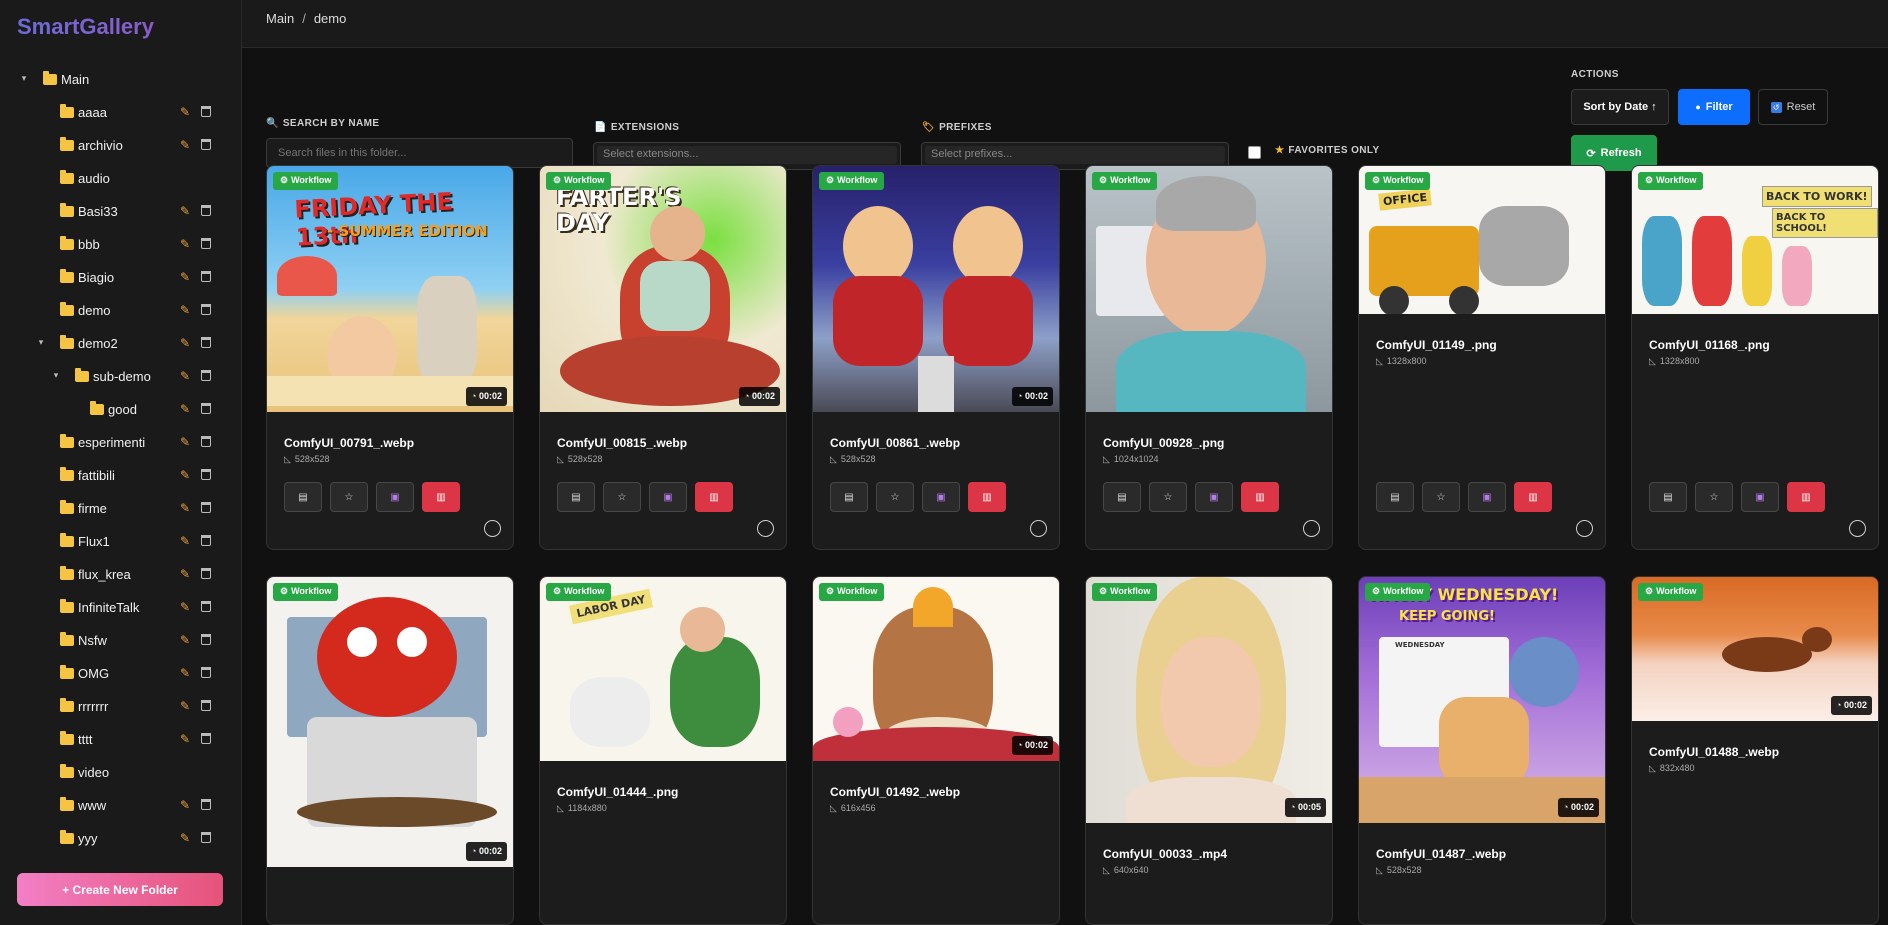 The height and width of the screenshot is (925, 1888). What do you see at coordinates (121, 673) in the screenshot?
I see `sidebar-item-omg: OMG ✎` at bounding box center [121, 673].